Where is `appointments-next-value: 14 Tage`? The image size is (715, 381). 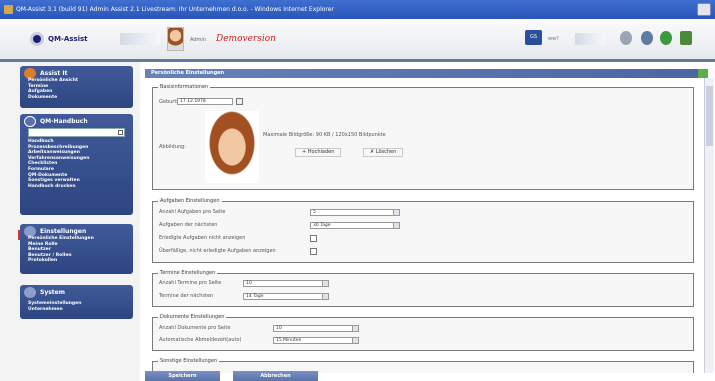
appointments-next-value: 14 Tage is located at coordinates (255, 296).